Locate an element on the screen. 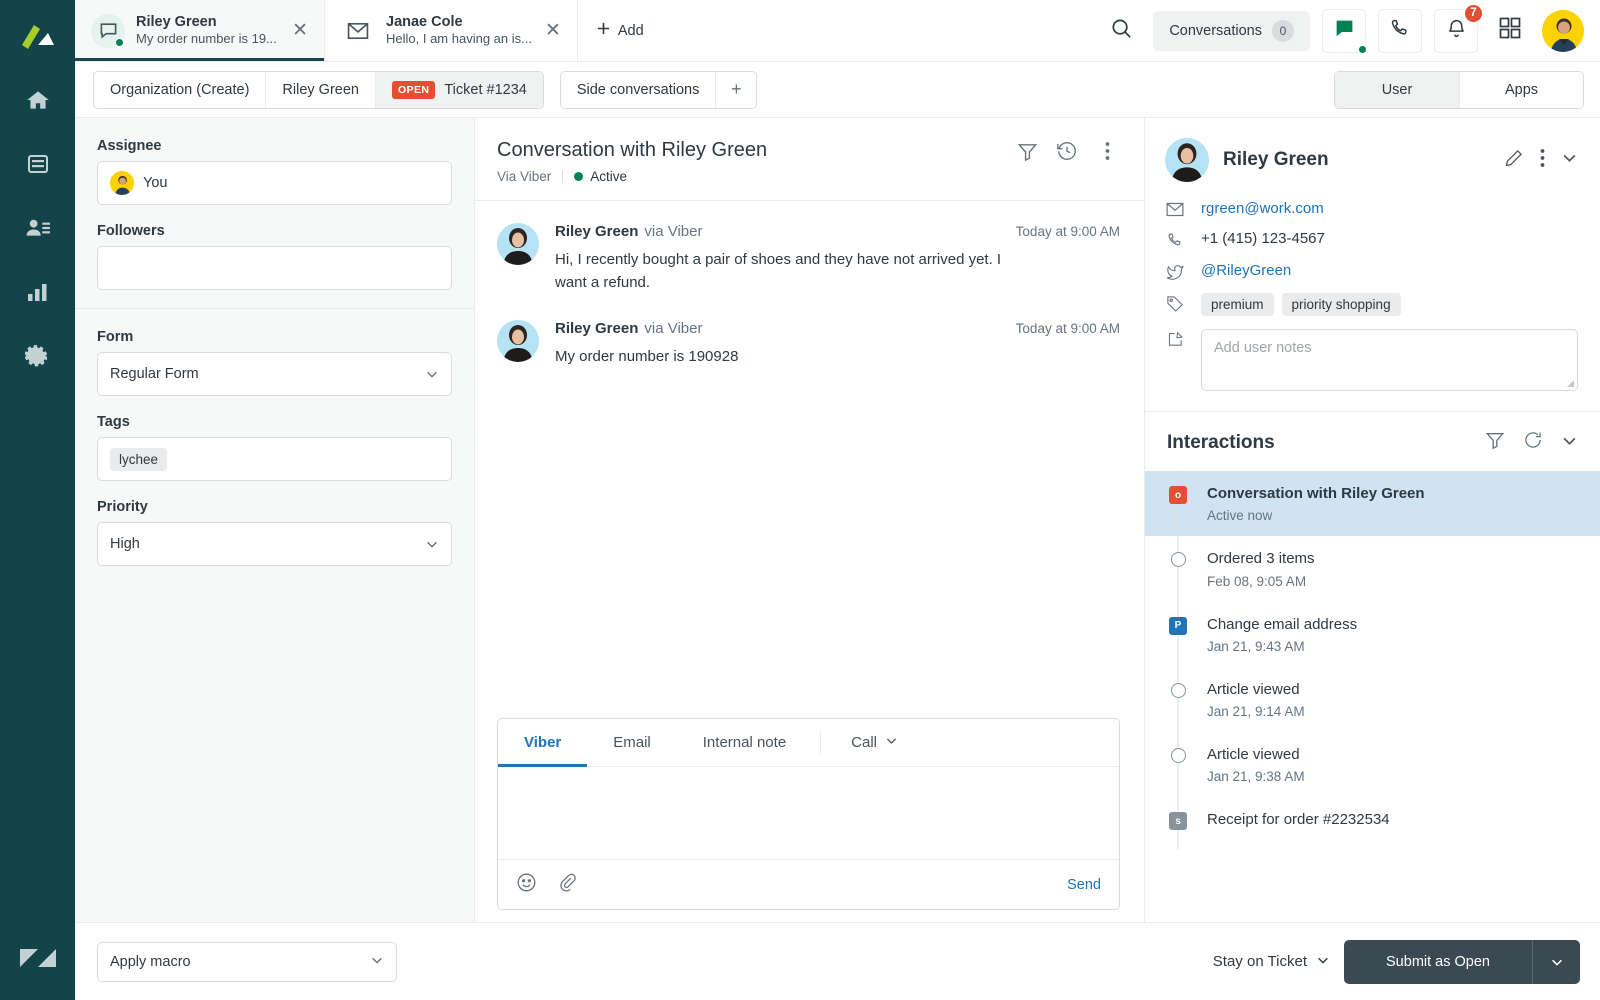  zendesk-logo-icon is located at coordinates (38, 38).